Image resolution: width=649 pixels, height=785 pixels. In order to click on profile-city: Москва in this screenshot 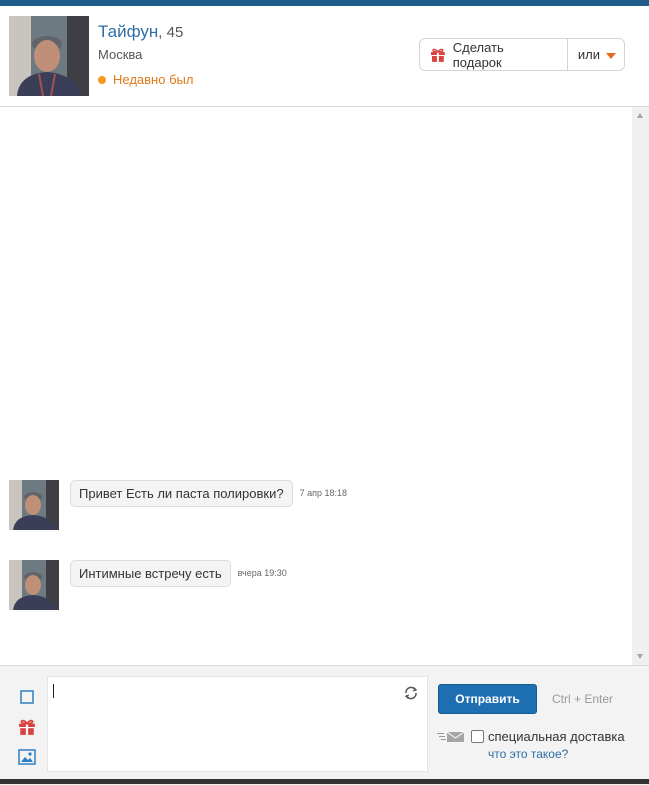, I will do `click(120, 54)`.